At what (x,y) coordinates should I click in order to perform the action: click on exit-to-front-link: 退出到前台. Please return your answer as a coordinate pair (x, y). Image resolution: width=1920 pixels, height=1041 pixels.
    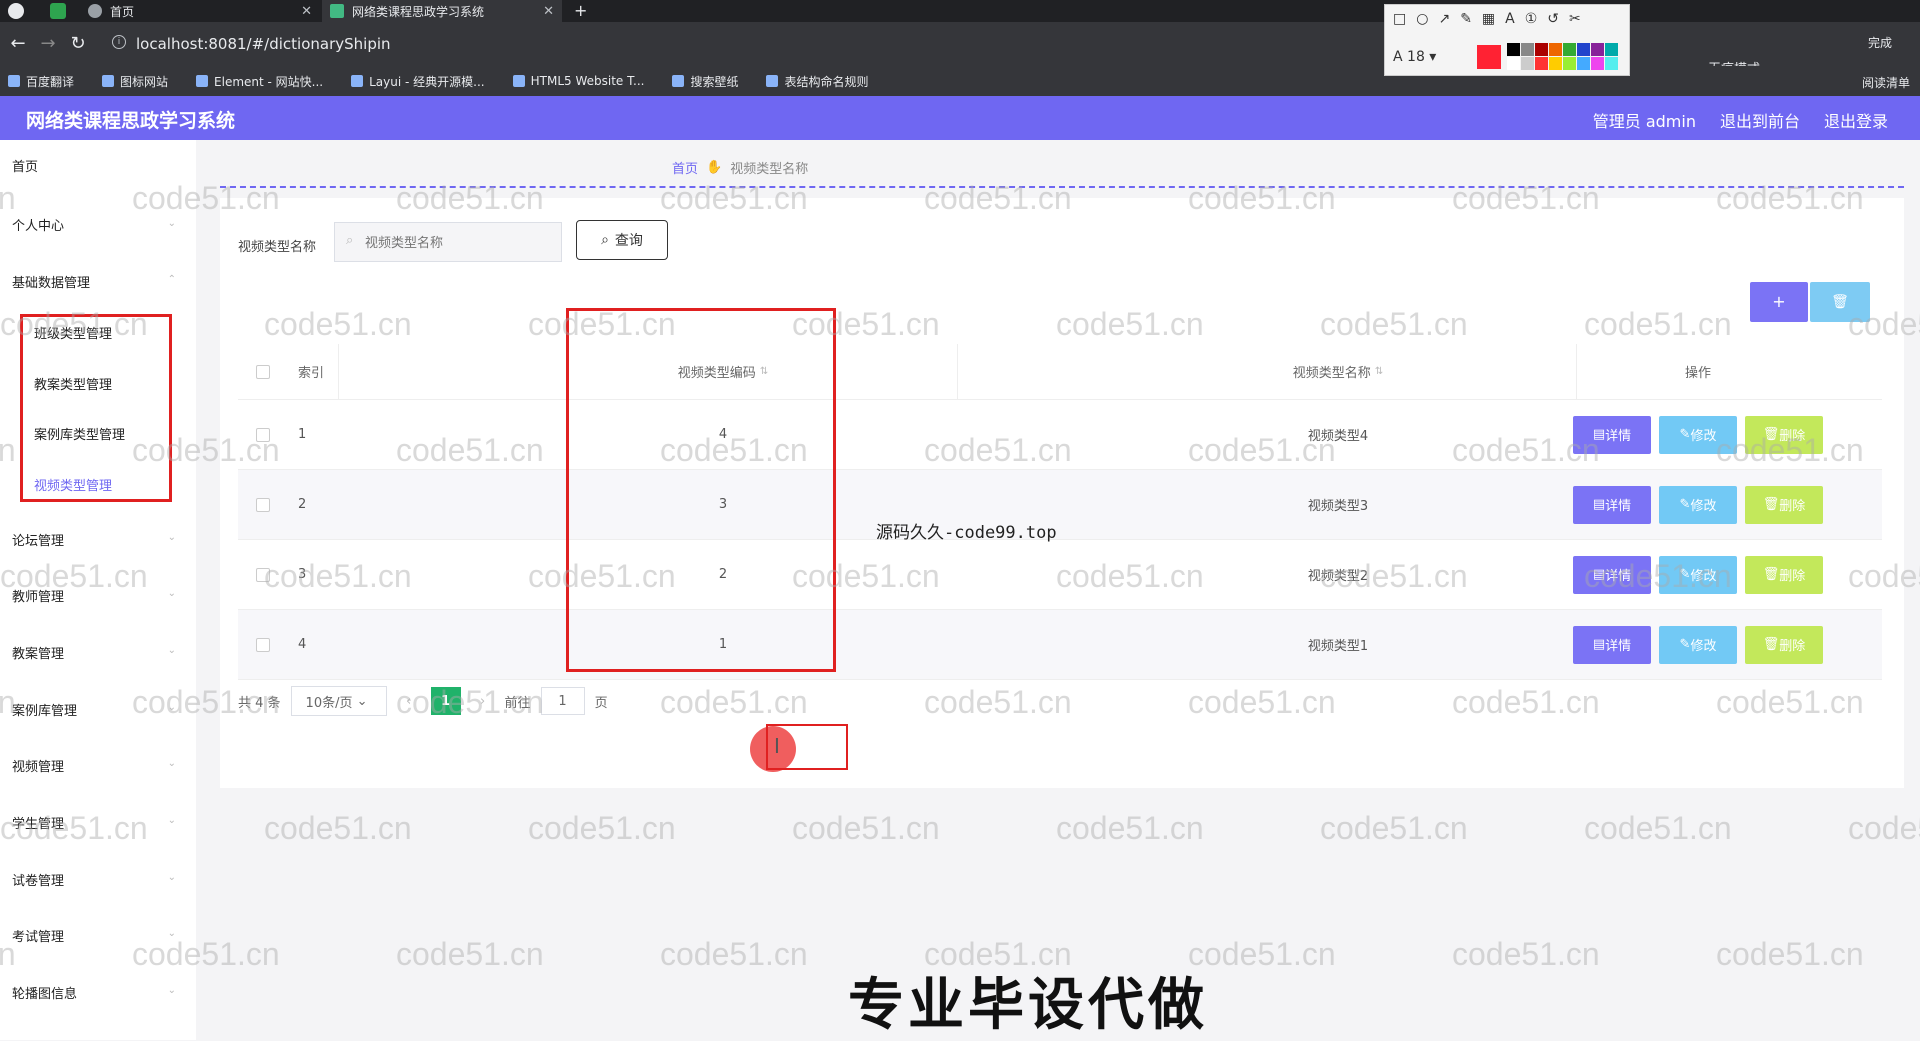
    Looking at the image, I should click on (1760, 120).